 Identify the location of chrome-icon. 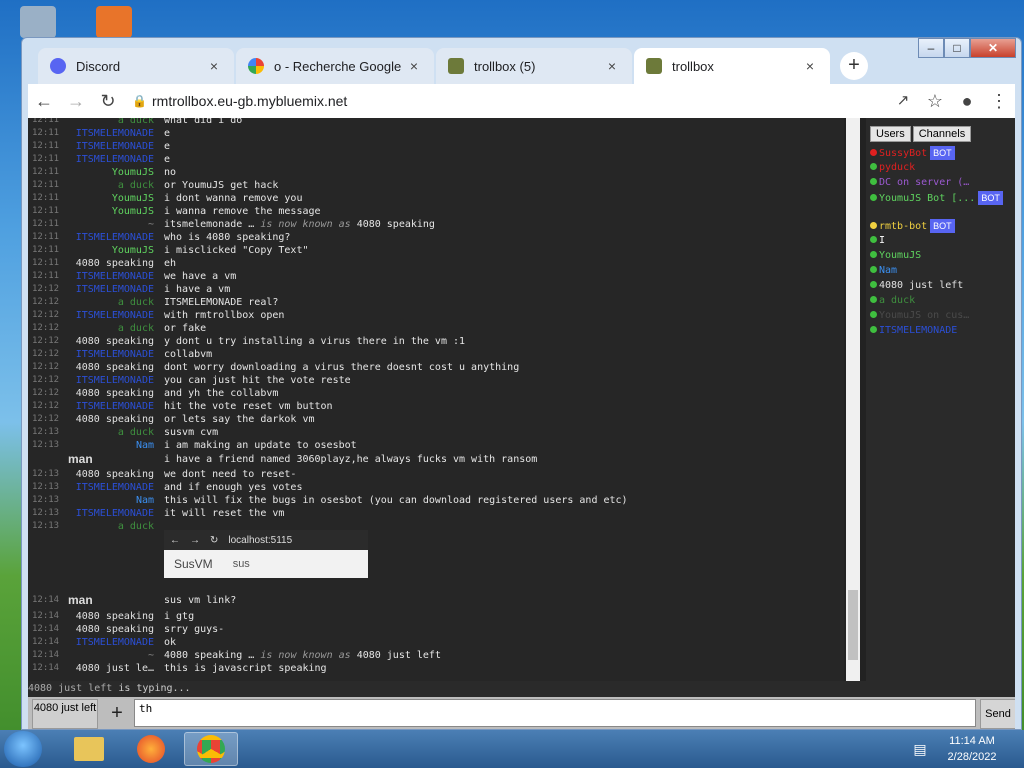
(211, 749).